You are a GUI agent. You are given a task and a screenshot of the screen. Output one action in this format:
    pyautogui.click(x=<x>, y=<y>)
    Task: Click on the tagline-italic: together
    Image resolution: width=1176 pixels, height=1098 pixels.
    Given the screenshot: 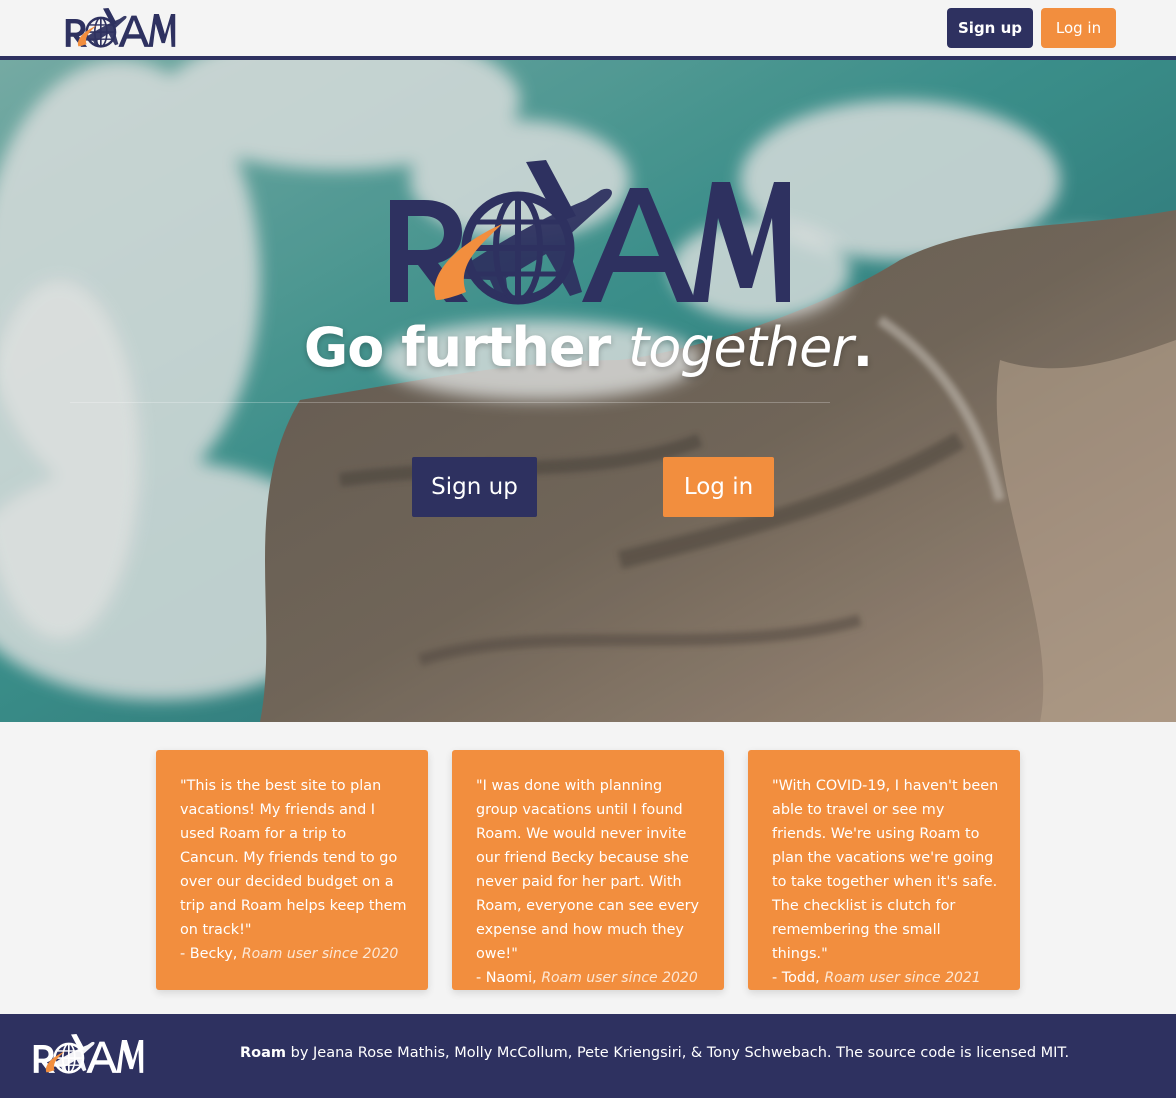 What is the action you would take?
    pyautogui.click(x=741, y=347)
    